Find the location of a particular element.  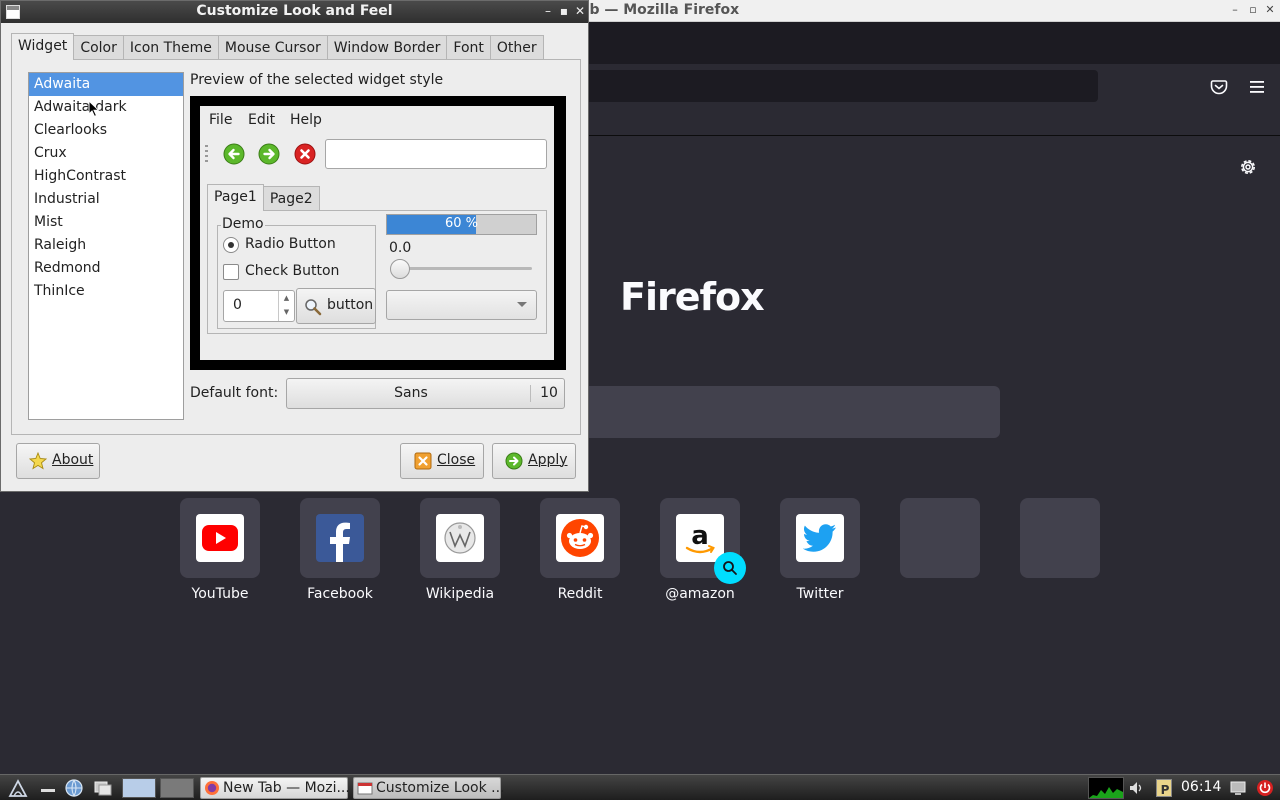

top-site-wikipedia: Wikipedia is located at coordinates (460, 550).